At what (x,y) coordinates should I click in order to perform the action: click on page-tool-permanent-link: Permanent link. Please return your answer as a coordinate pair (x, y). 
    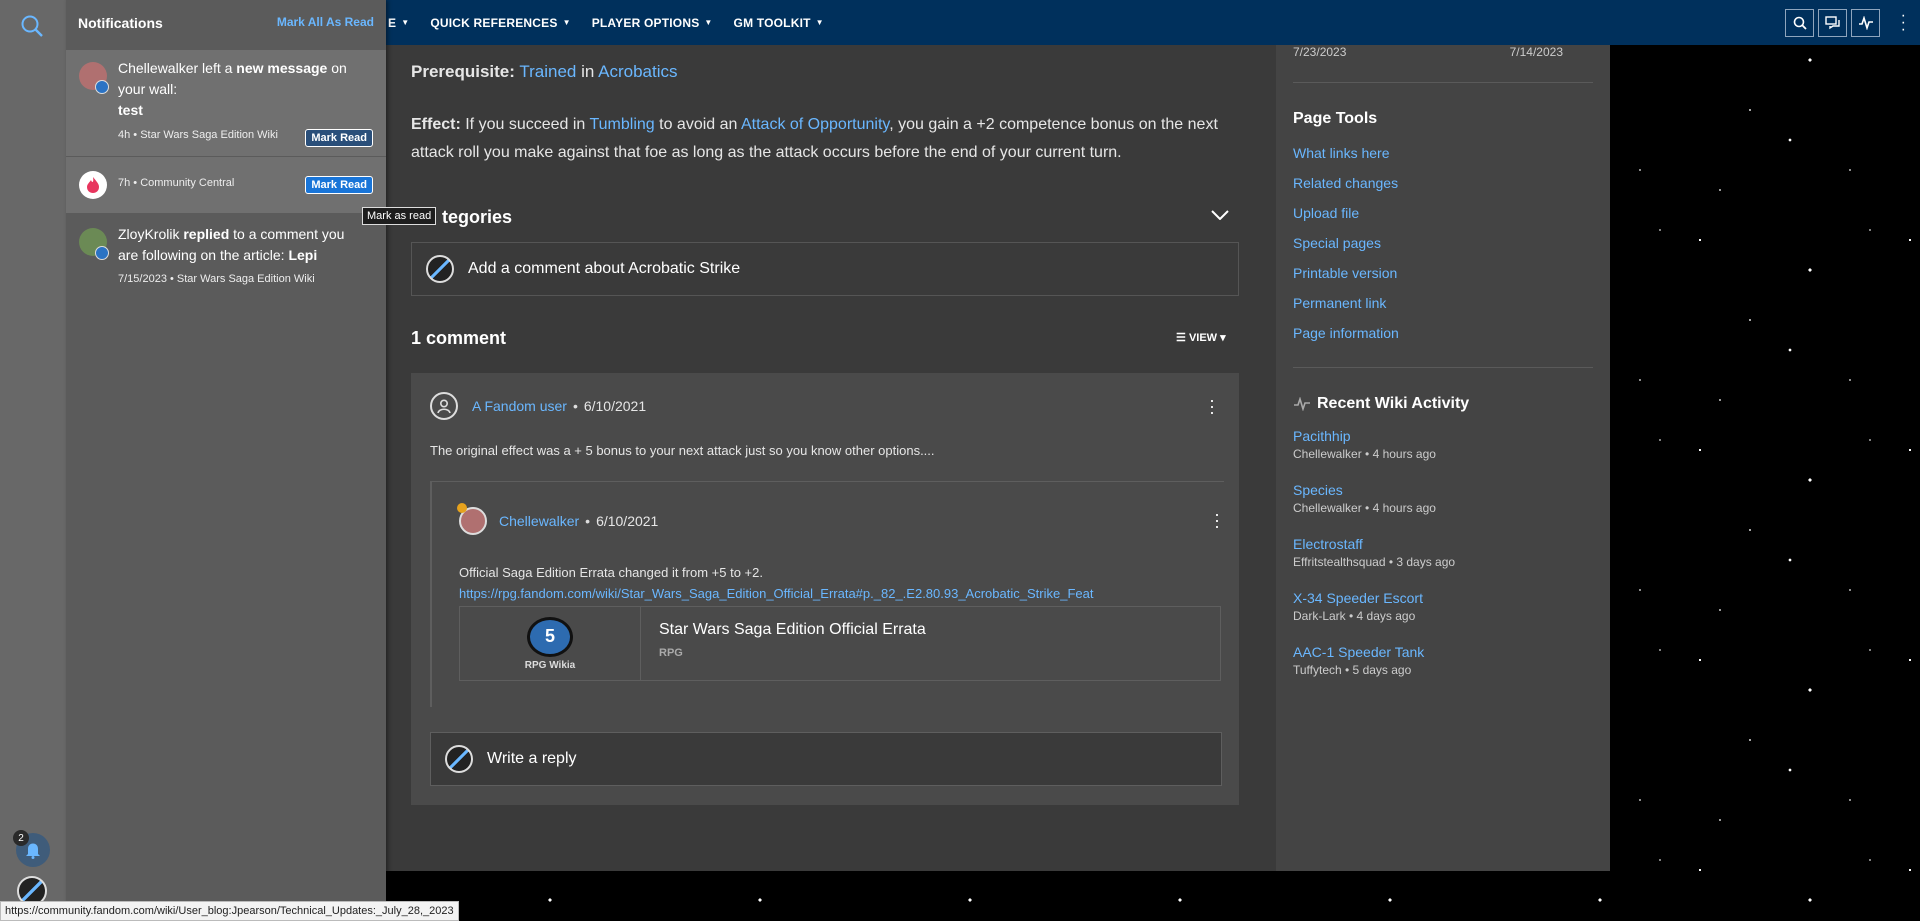
    Looking at the image, I should click on (1346, 310).